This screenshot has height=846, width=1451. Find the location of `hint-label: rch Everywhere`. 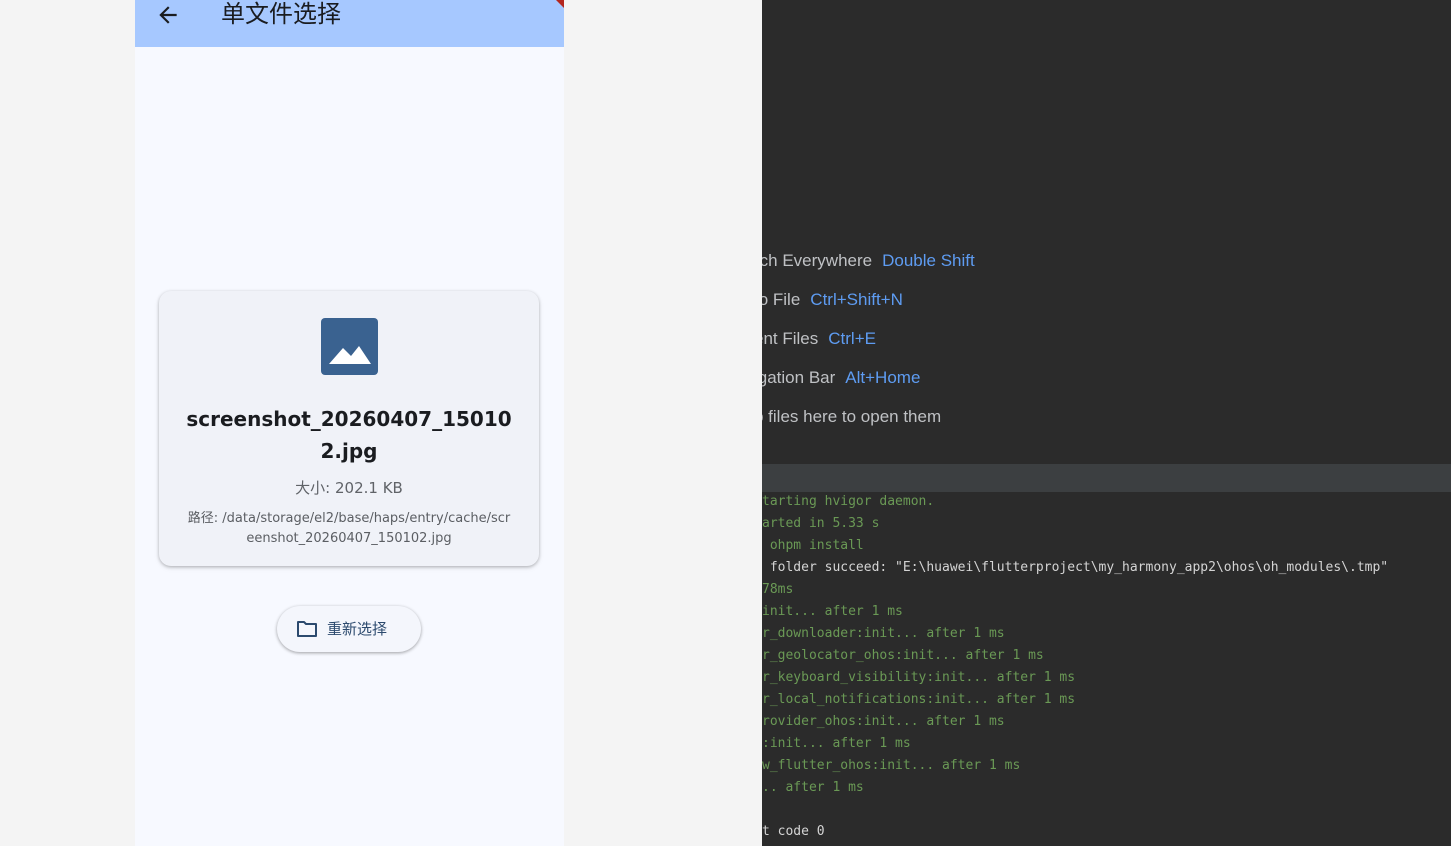

hint-label: rch Everywhere is located at coordinates (817, 260).